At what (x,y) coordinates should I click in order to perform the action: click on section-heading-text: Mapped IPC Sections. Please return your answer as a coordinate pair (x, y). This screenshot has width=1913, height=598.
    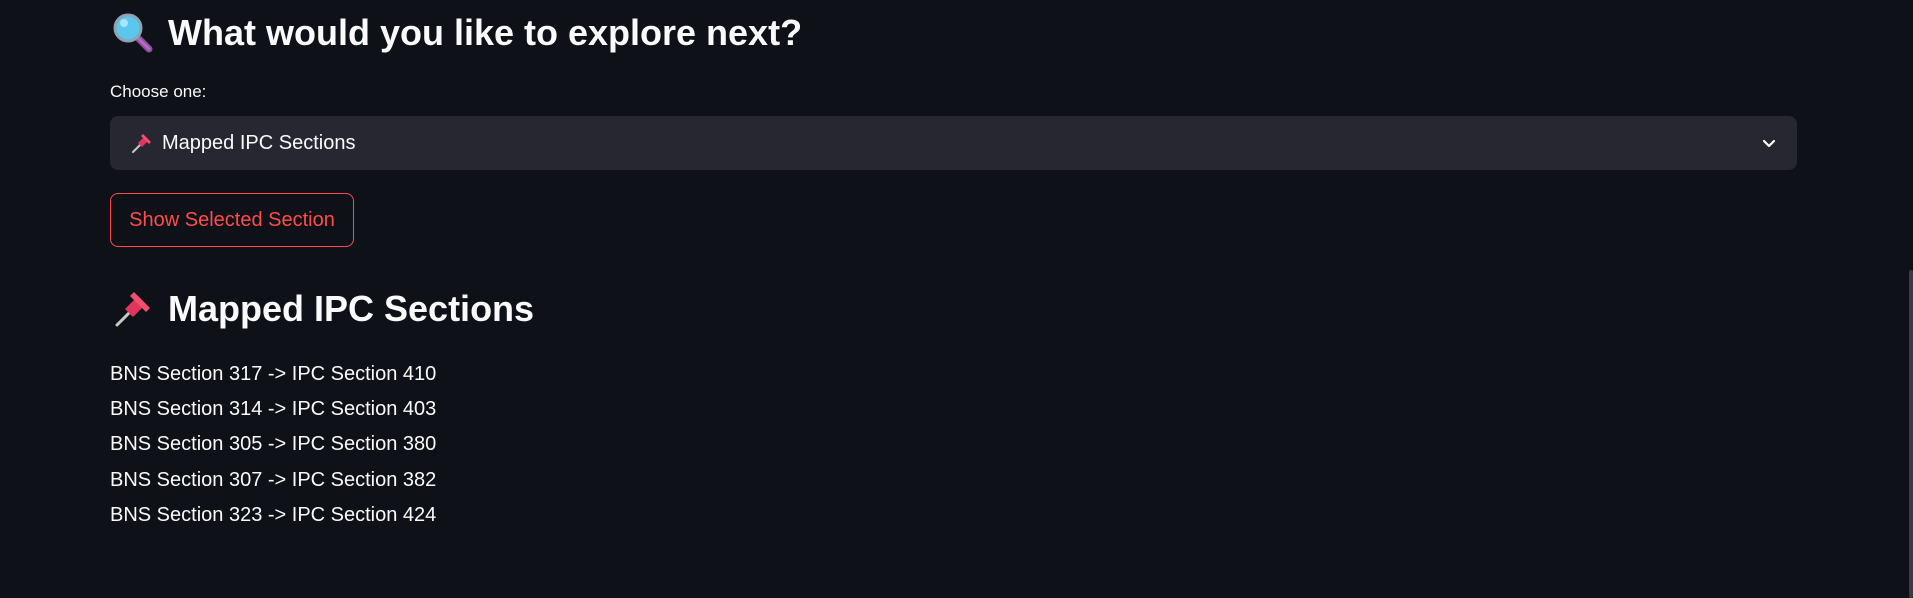
    Looking at the image, I should click on (351, 308).